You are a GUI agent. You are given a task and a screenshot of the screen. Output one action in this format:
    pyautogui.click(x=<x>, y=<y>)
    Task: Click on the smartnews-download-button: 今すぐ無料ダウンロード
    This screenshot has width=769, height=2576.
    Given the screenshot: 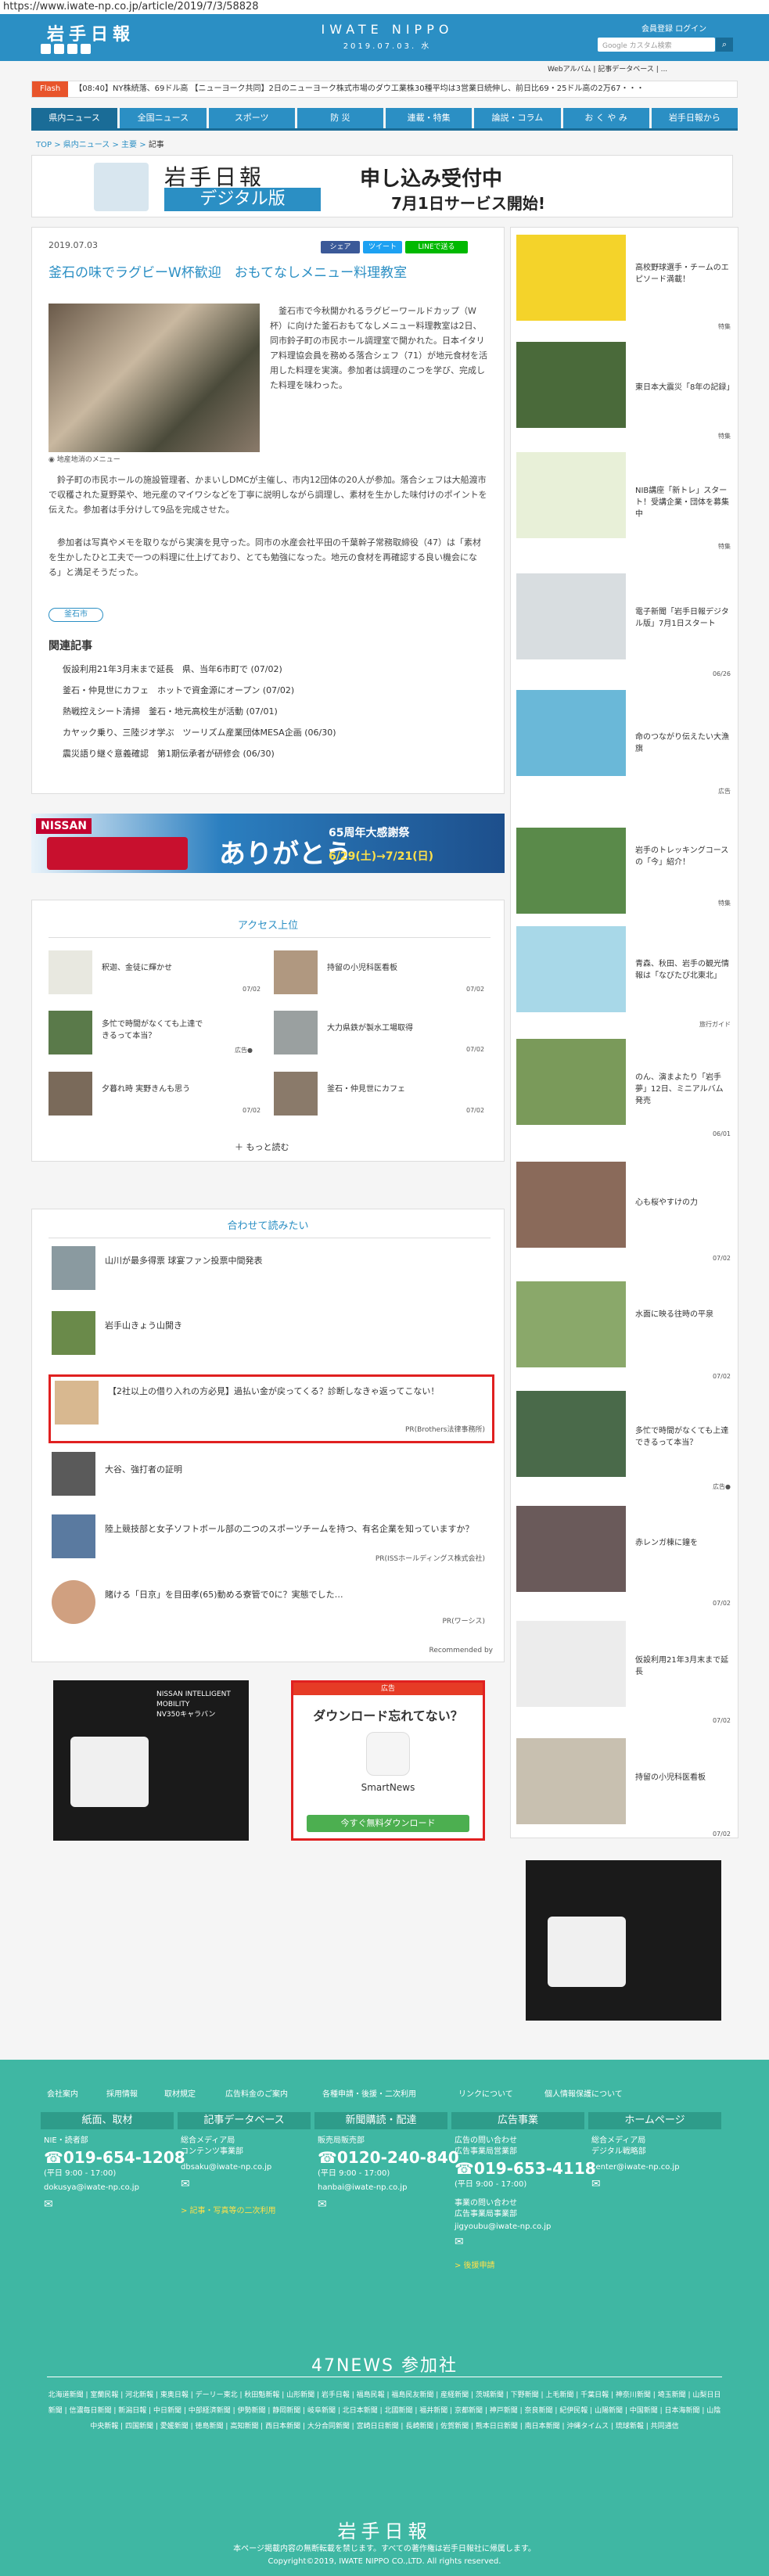 What is the action you would take?
    pyautogui.click(x=388, y=1823)
    